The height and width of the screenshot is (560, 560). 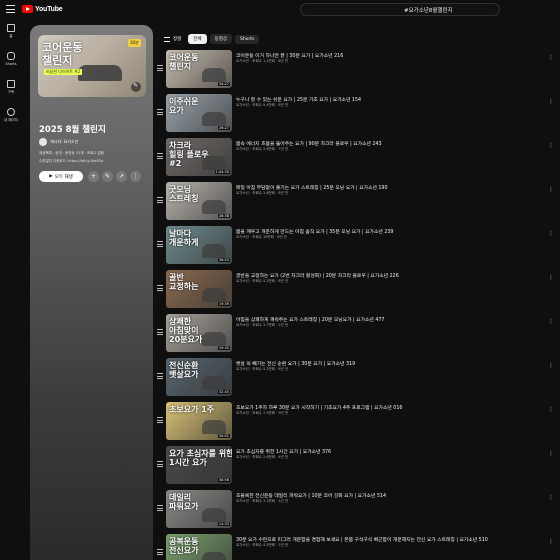 What do you see at coordinates (61, 176) in the screenshot?
I see `play-all-button: ▶ 모두 재생` at bounding box center [61, 176].